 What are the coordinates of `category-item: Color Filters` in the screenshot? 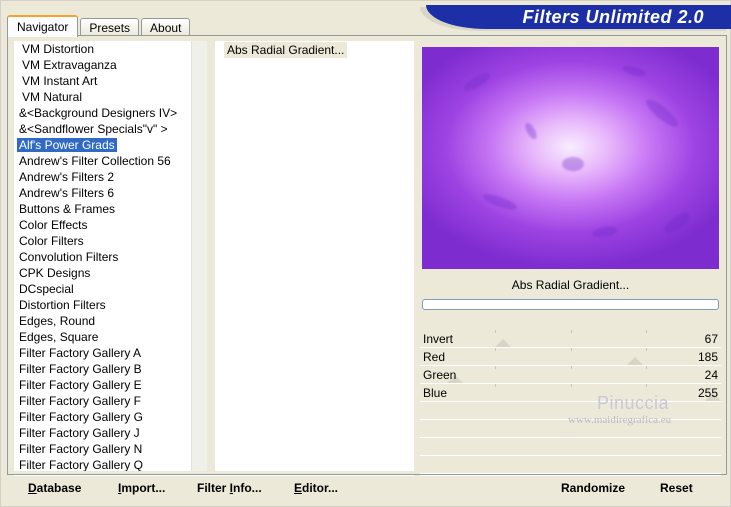 It's located at (102, 241).